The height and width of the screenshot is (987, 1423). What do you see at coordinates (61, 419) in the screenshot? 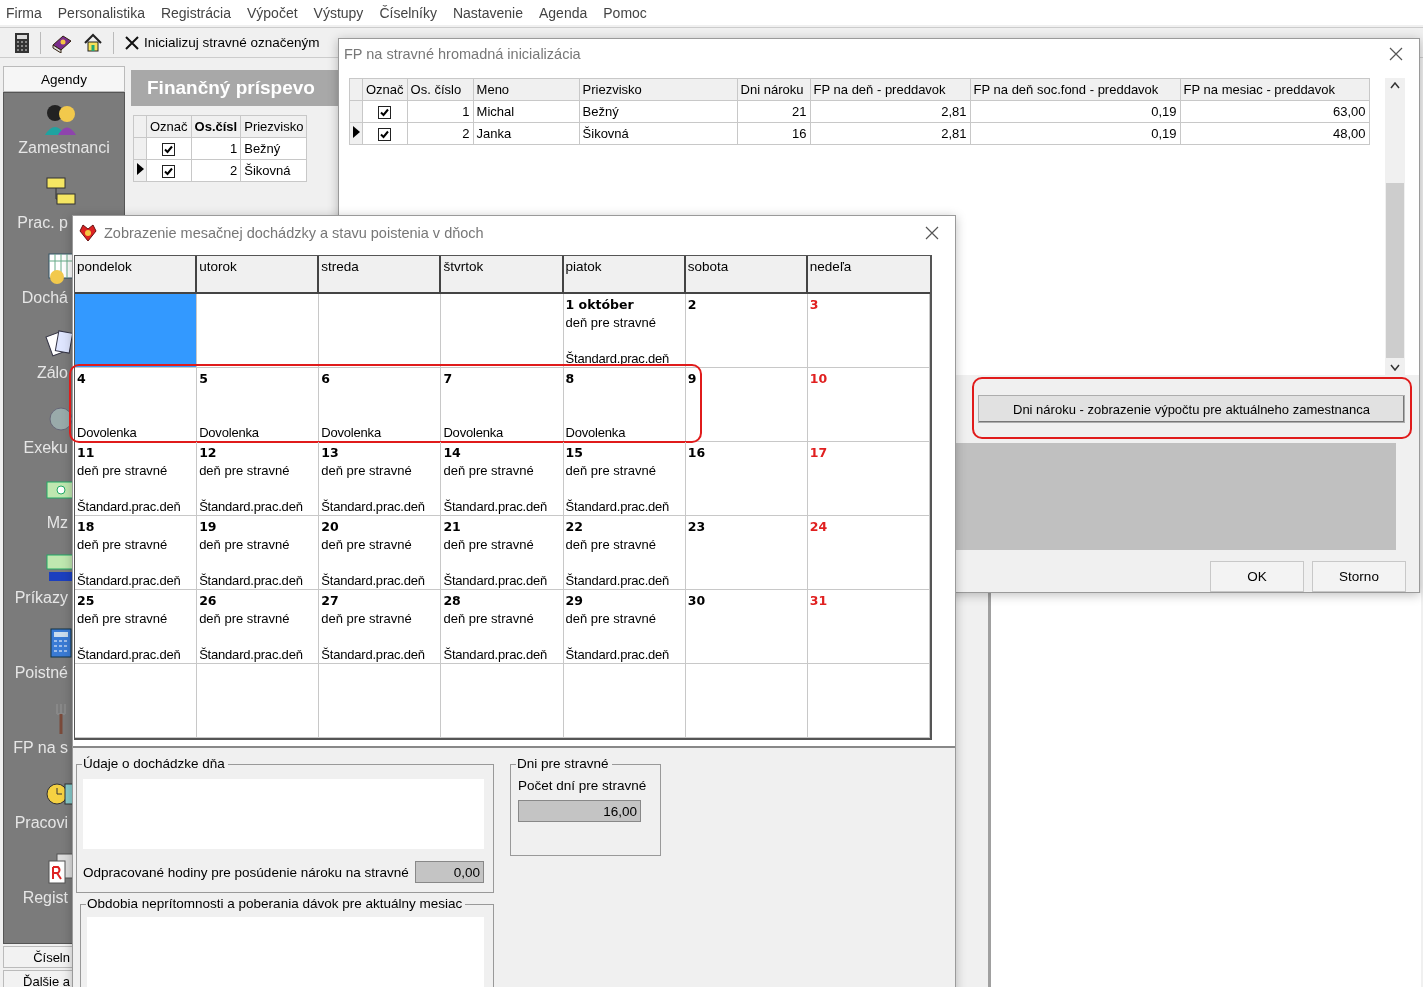
I see `coin-icon` at bounding box center [61, 419].